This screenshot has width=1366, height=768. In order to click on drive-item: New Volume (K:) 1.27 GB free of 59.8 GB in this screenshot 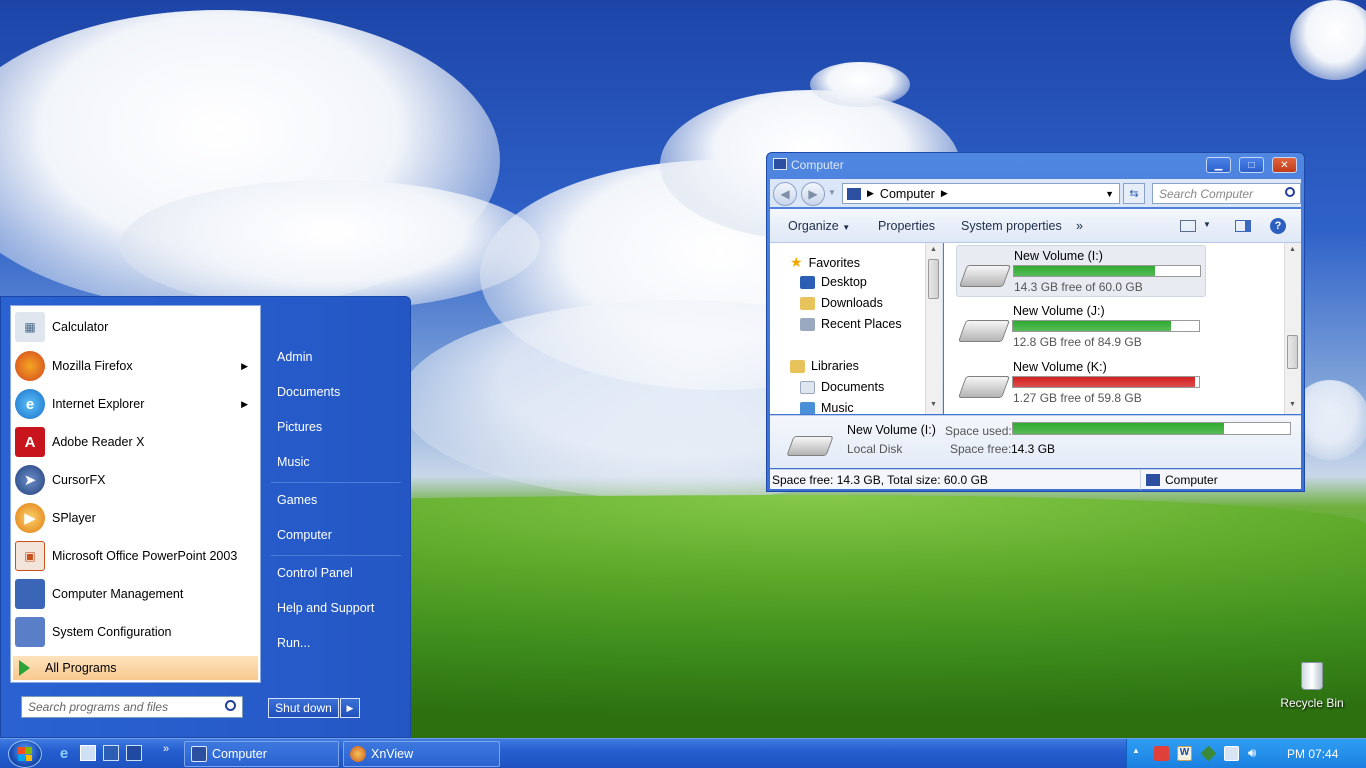, I will do `click(1081, 383)`.